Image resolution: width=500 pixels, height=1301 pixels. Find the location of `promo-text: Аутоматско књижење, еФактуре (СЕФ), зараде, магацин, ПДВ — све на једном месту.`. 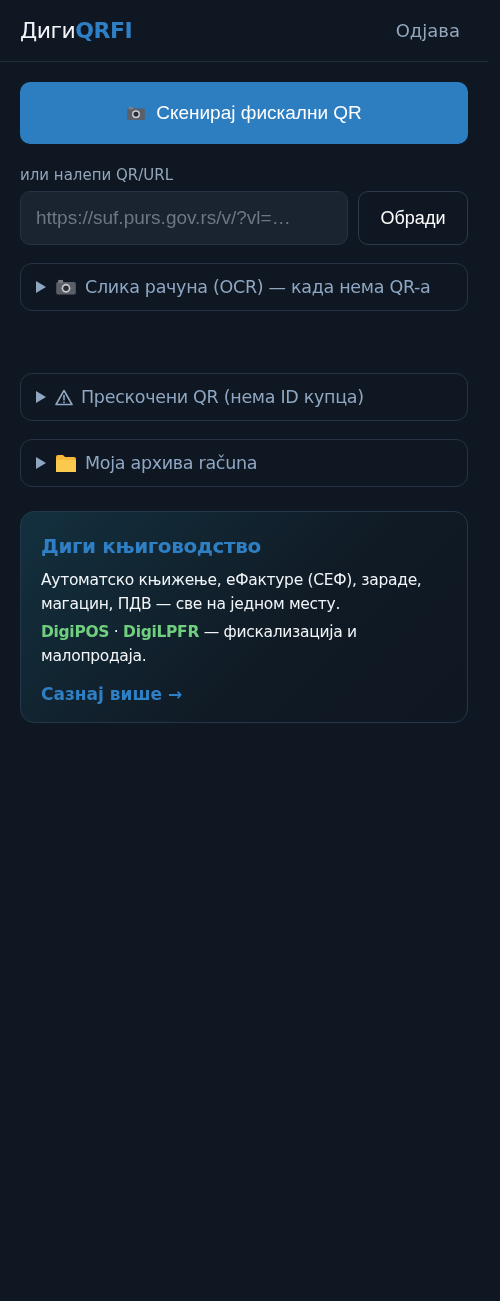

promo-text: Аутоматско књижење, еФактуре (СЕФ), зараде, магацин, ПДВ — све на једном месту. is located at coordinates (232, 592).